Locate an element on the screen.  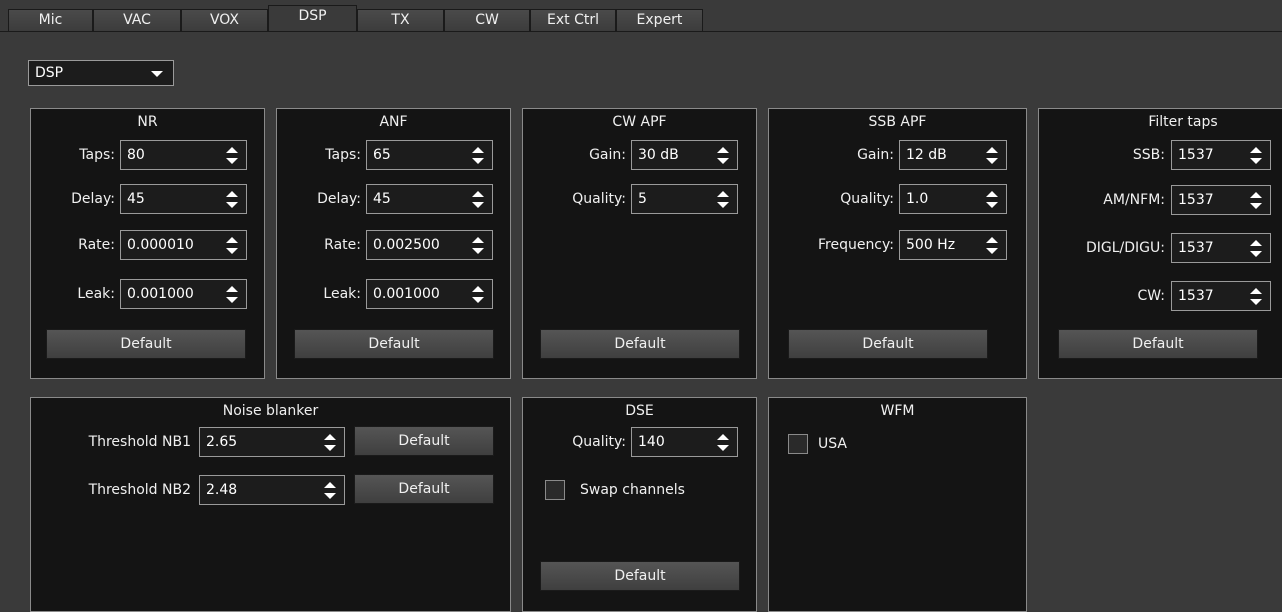
ssb-apf-frequency-spinbox: 500 Hz is located at coordinates (953, 245).